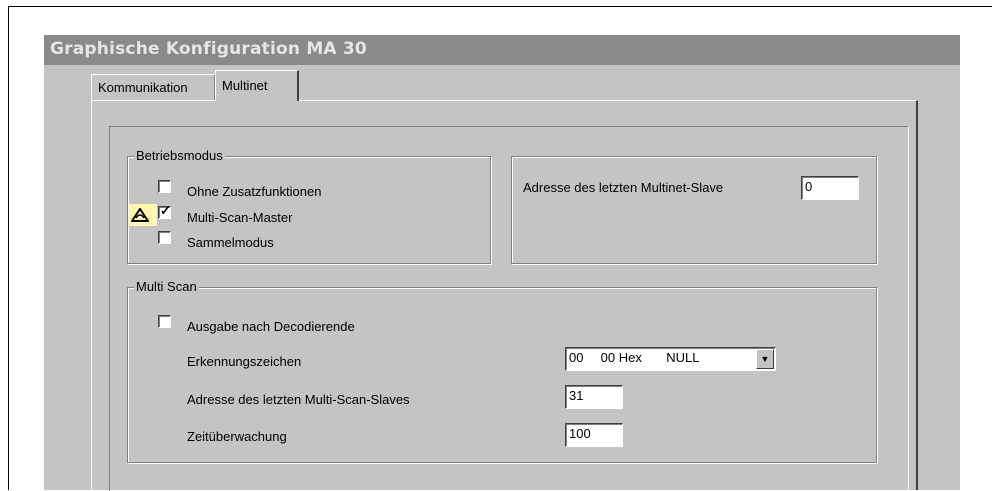 This screenshot has height=491, width=992. Describe the element at coordinates (694, 210) in the screenshot. I see `group-slave-address` at that location.